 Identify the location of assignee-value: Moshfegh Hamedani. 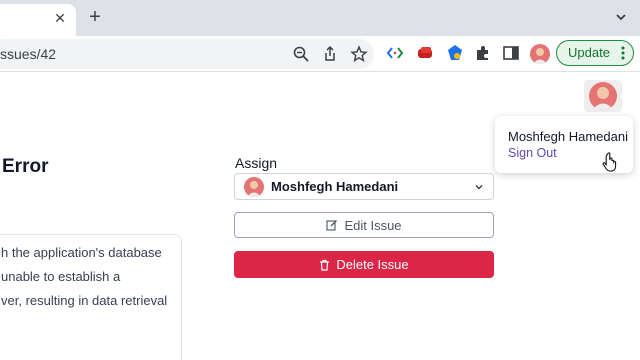
(335, 186).